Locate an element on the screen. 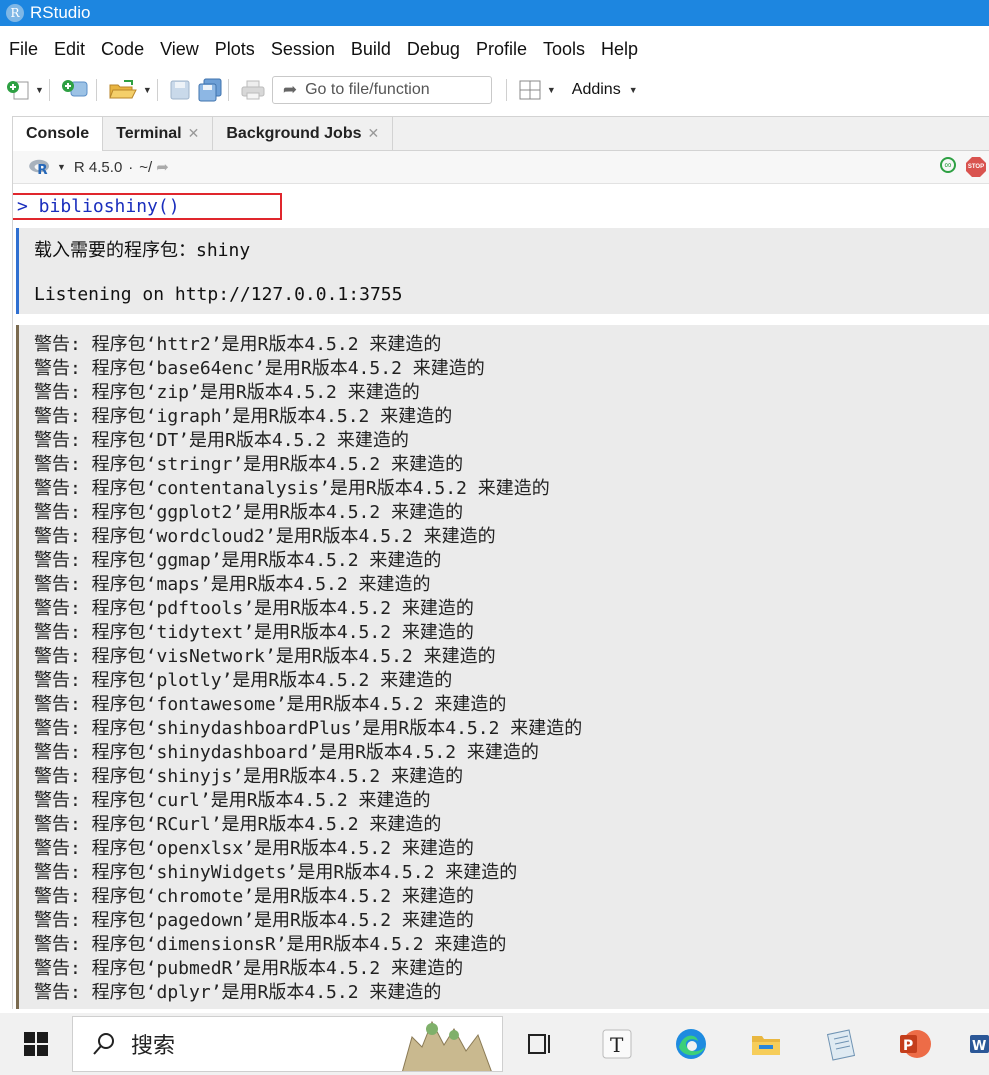  text-app-letter: T is located at coordinates (617, 1045).